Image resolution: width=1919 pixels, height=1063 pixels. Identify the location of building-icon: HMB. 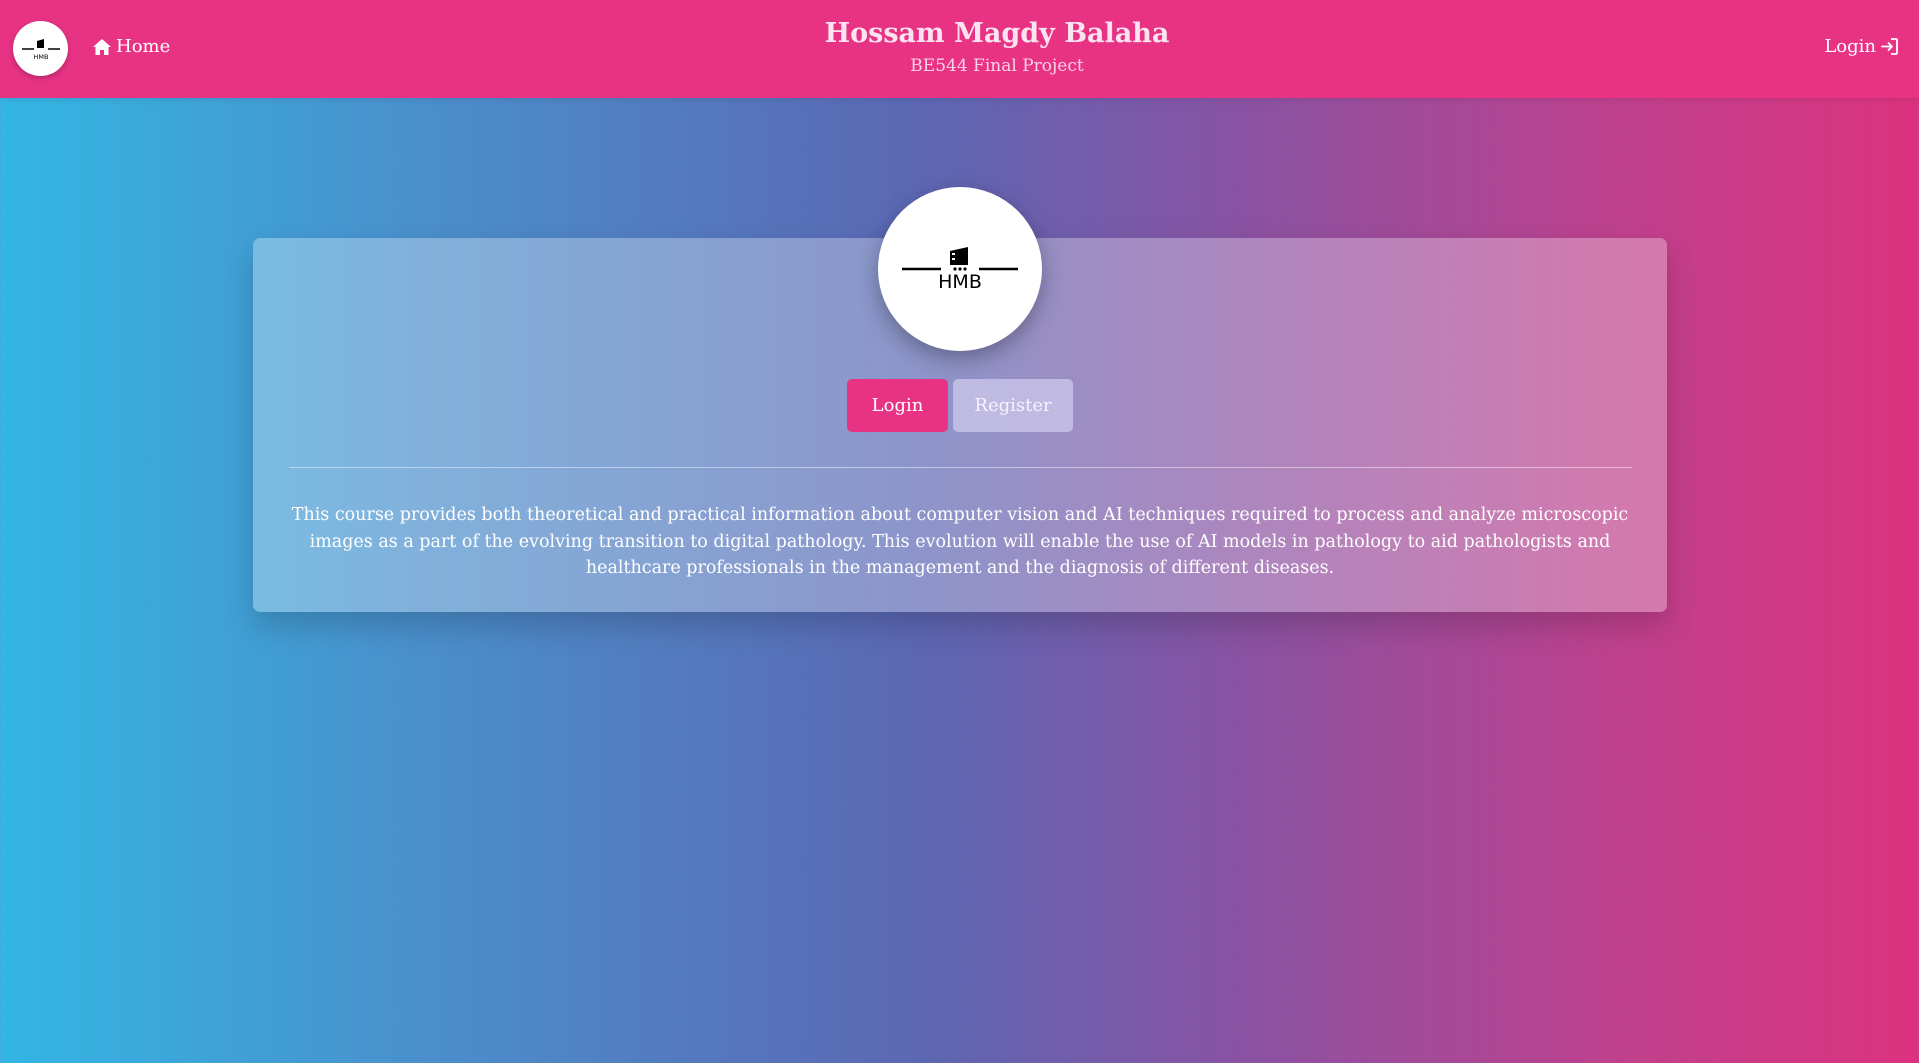
(960, 270).